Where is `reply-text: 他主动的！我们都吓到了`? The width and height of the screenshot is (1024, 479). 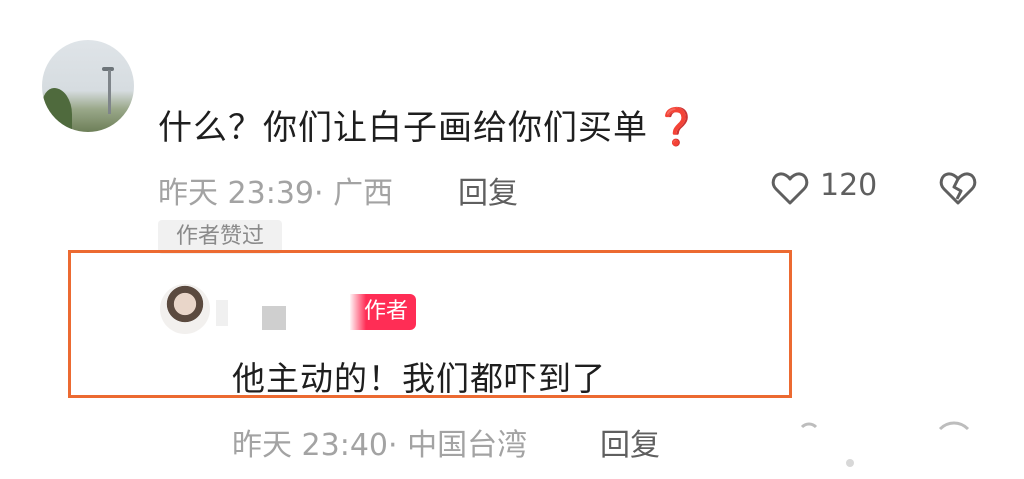
reply-text: 他主动的！我们都吓到了 is located at coordinates (419, 378).